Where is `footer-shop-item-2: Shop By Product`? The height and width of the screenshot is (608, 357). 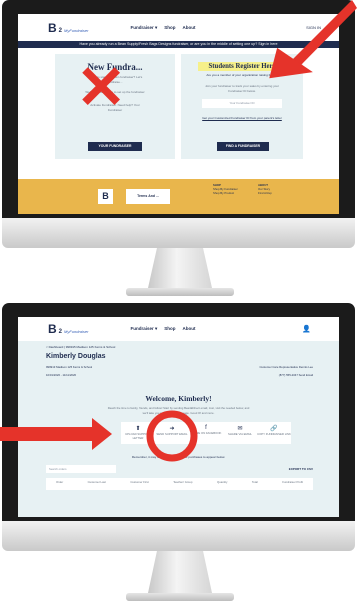
footer-shop-item-2: Shop By Product is located at coordinates (225, 193).